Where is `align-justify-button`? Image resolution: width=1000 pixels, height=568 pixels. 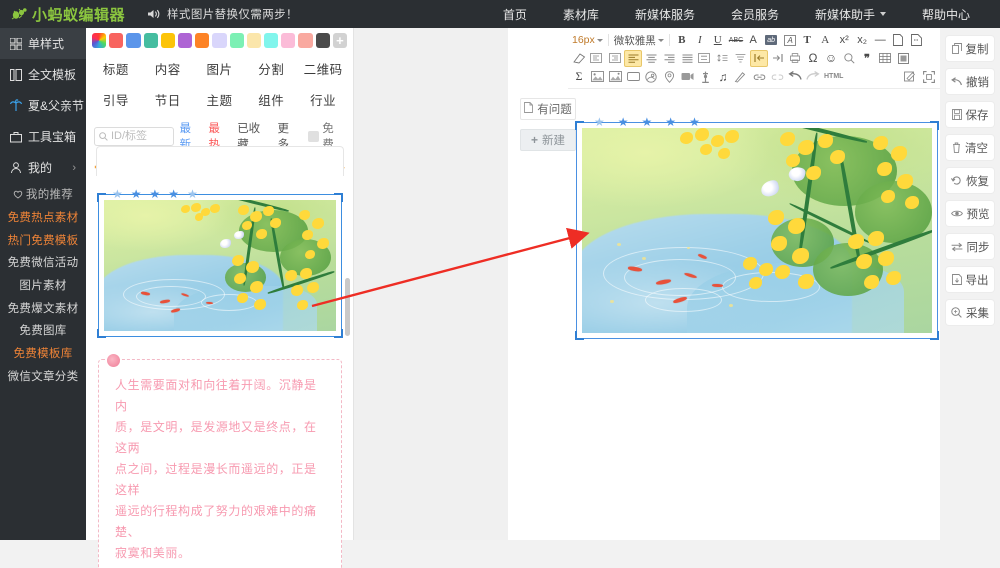
align-justify-button is located at coordinates (687, 58).